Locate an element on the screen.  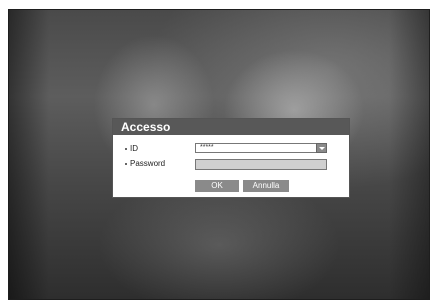
dialog-title: Accesso is located at coordinates (231, 127).